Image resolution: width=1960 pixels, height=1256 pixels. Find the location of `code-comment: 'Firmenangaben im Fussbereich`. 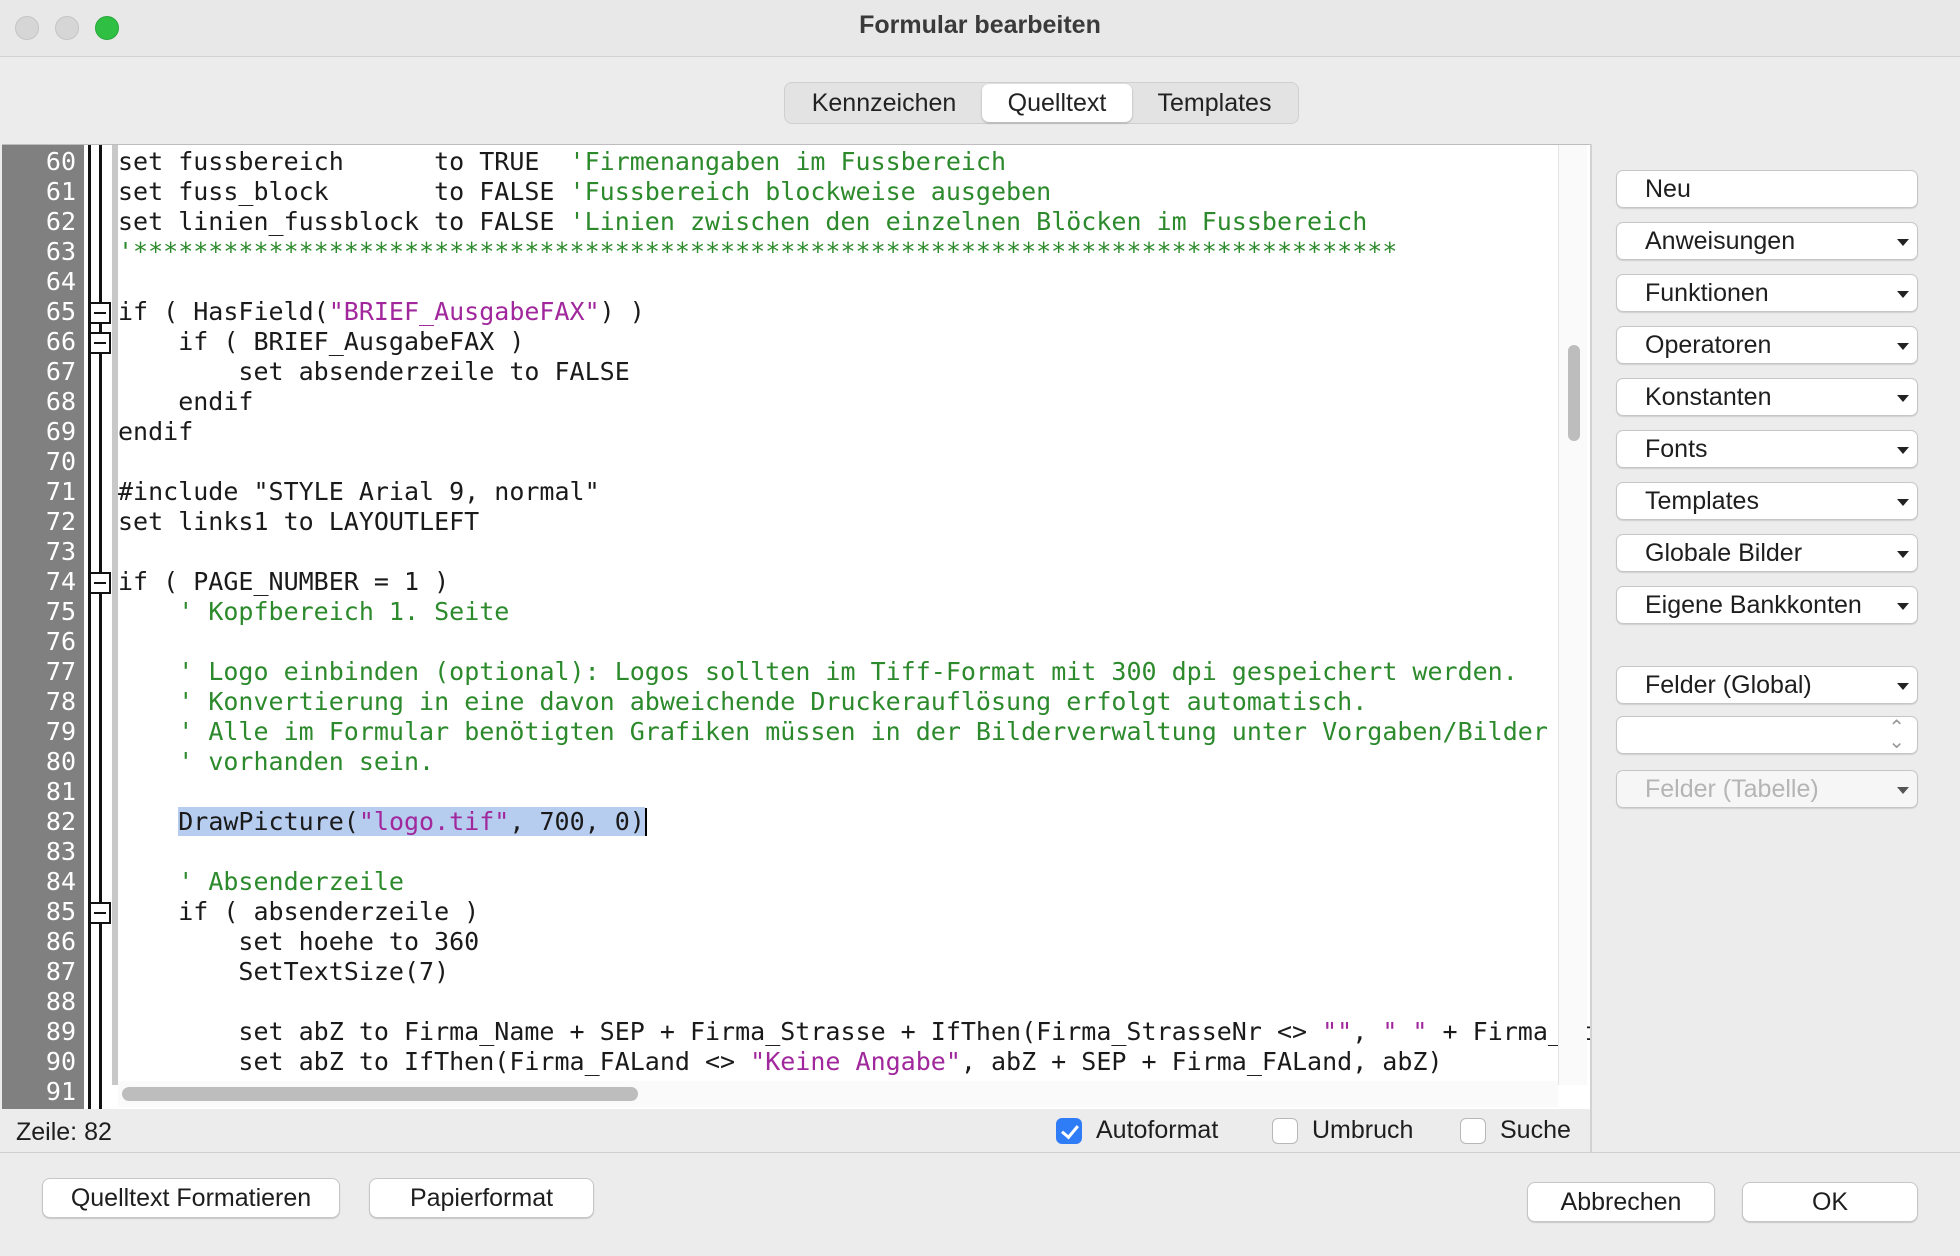

code-comment: 'Firmenangaben im Fussbereich is located at coordinates (788, 161).